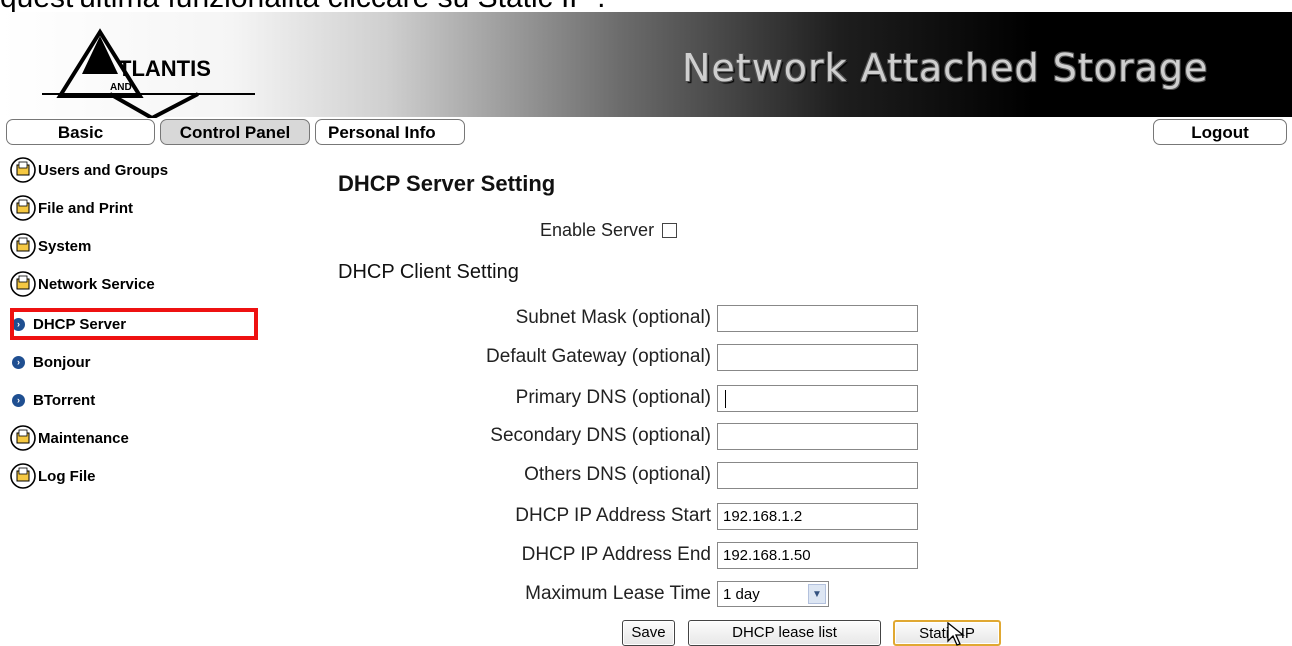 This screenshot has width=1292, height=646. What do you see at coordinates (817, 516) in the screenshot?
I see `ip-start-input: 192.168.1.2` at bounding box center [817, 516].